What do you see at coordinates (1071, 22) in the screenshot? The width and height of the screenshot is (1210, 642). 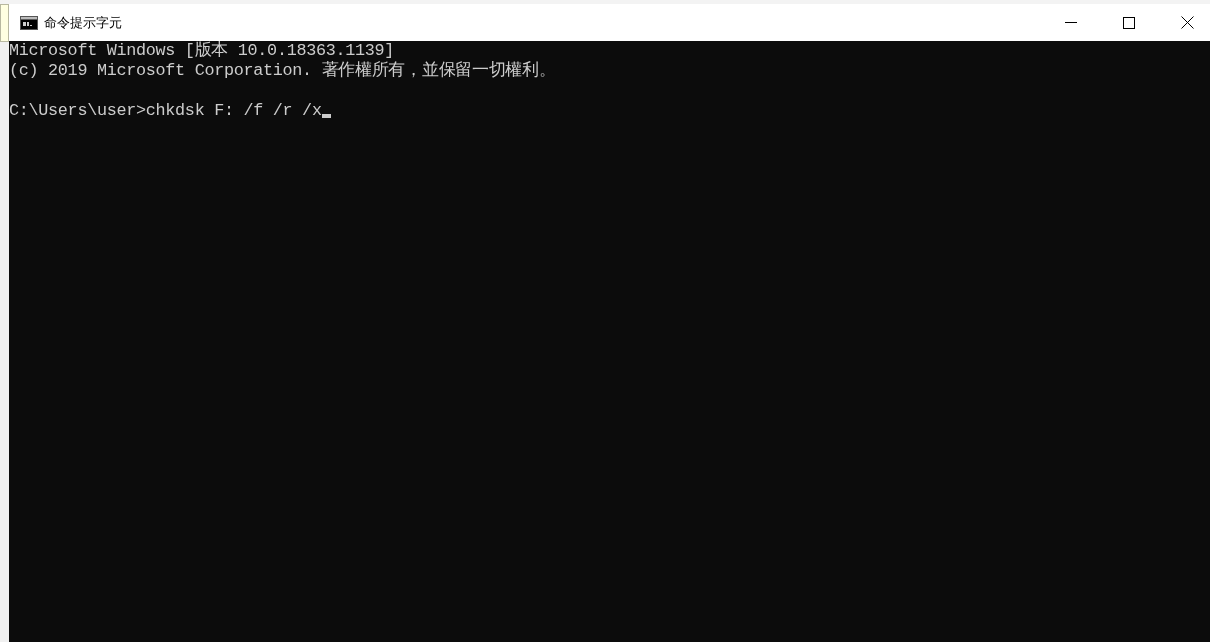 I see `minimize-icon` at bounding box center [1071, 22].